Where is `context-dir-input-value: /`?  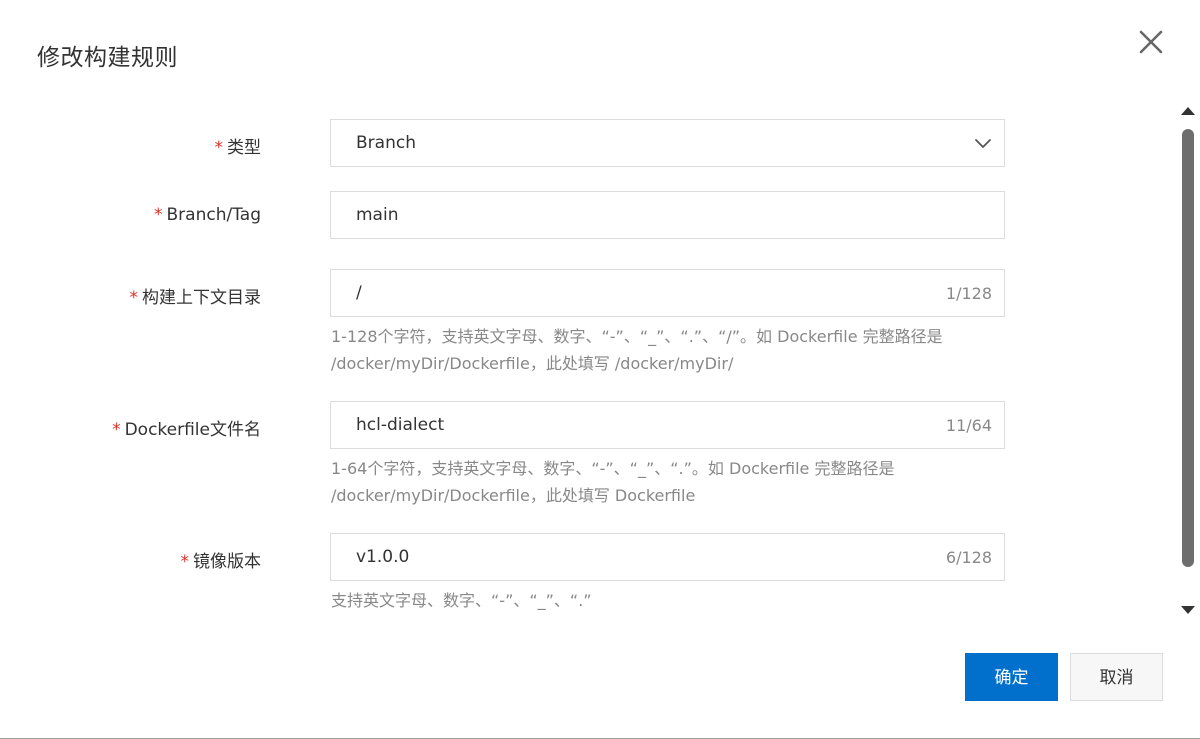
context-dir-input-value: / is located at coordinates (359, 293).